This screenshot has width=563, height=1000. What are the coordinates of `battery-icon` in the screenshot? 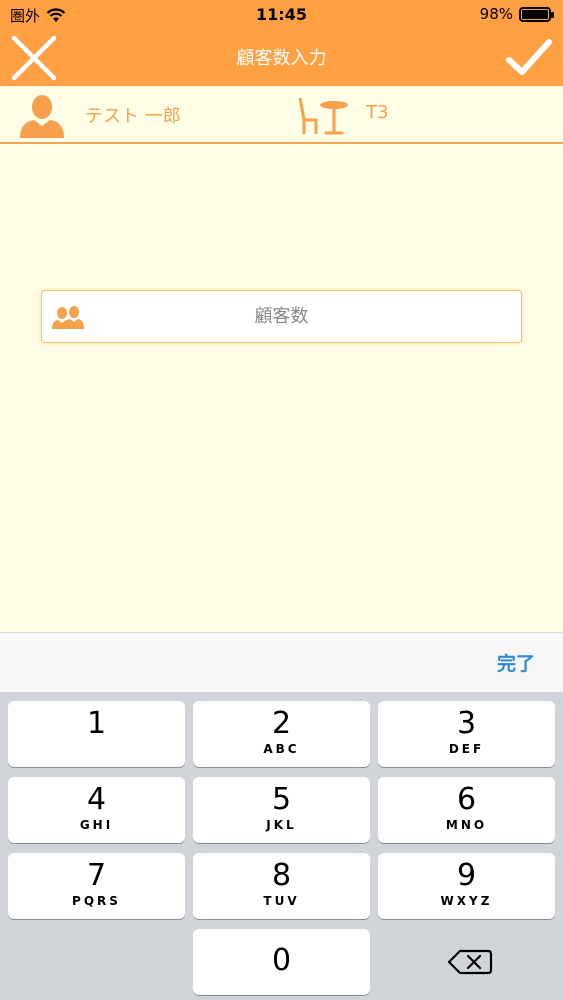 It's located at (536, 14).